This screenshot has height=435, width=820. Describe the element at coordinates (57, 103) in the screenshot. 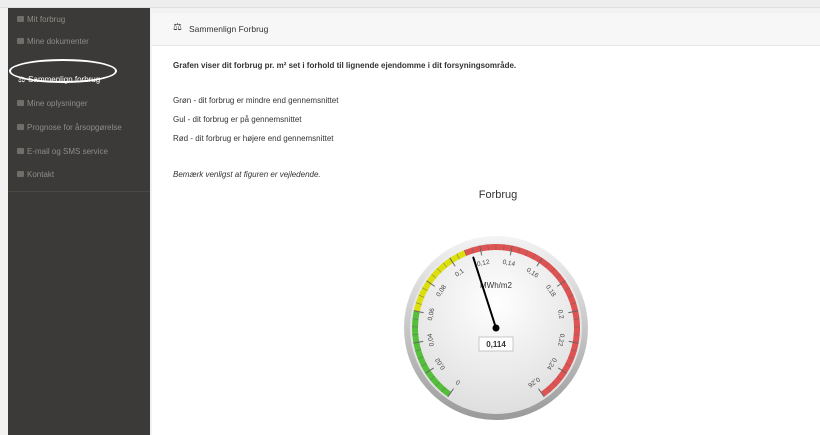

I see `sidebar-item-label: Mine oplysninger` at that location.